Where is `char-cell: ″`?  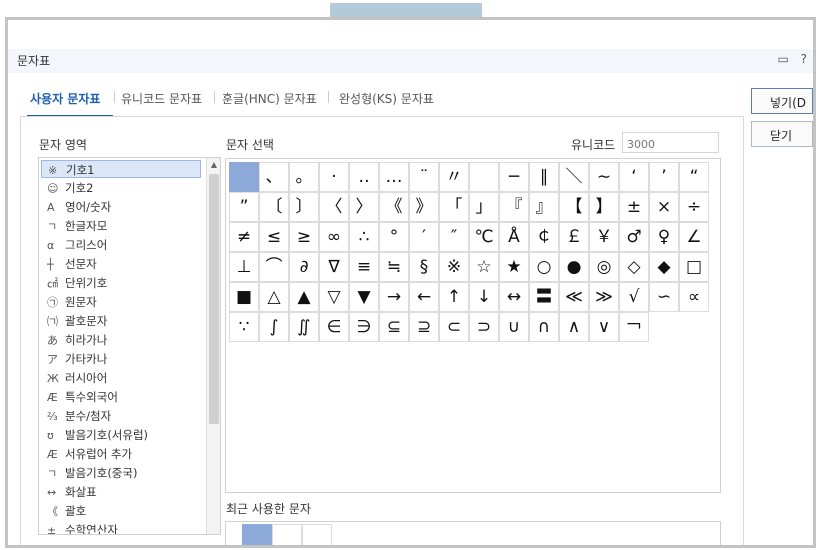
char-cell: ″ is located at coordinates (454, 237).